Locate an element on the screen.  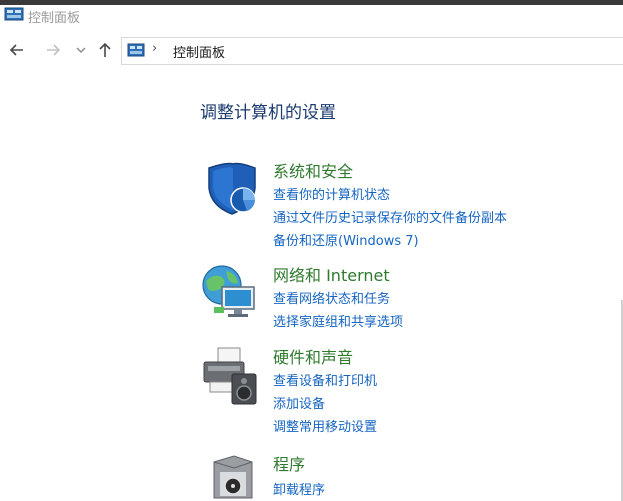
link-network-status: 查看网络状态和任务 is located at coordinates (331, 297).